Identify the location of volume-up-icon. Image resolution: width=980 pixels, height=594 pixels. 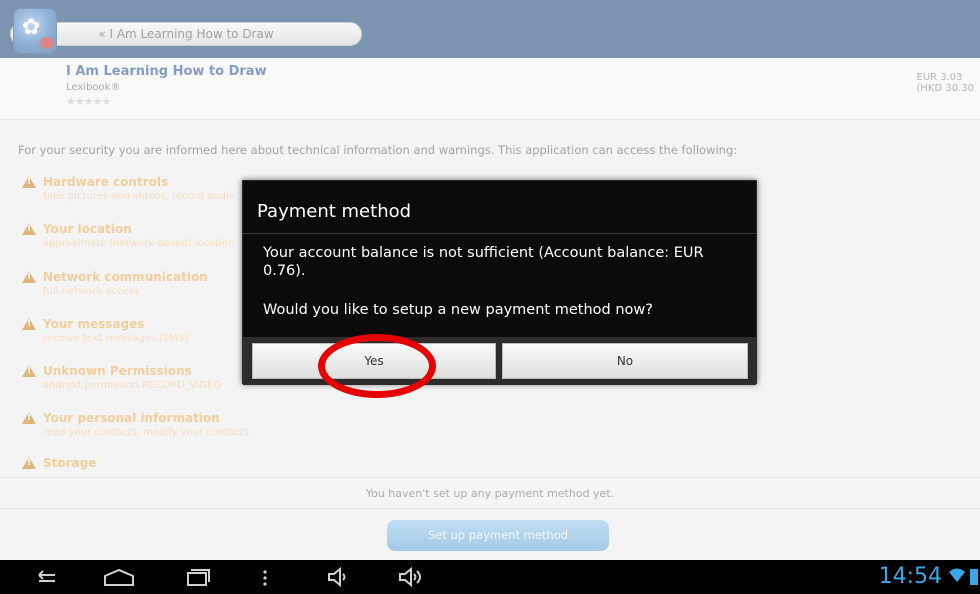
(412, 577).